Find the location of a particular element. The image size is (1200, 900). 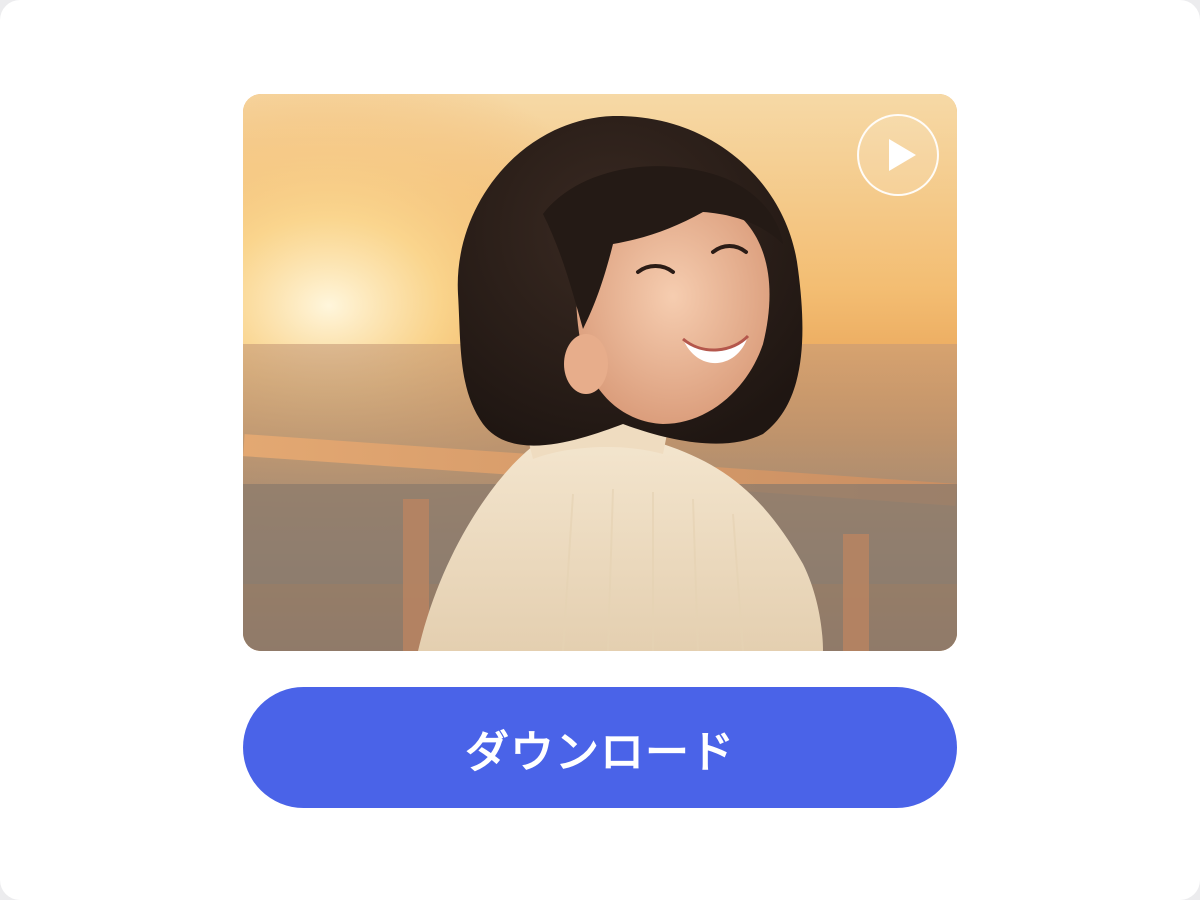

play-button is located at coordinates (898, 155).